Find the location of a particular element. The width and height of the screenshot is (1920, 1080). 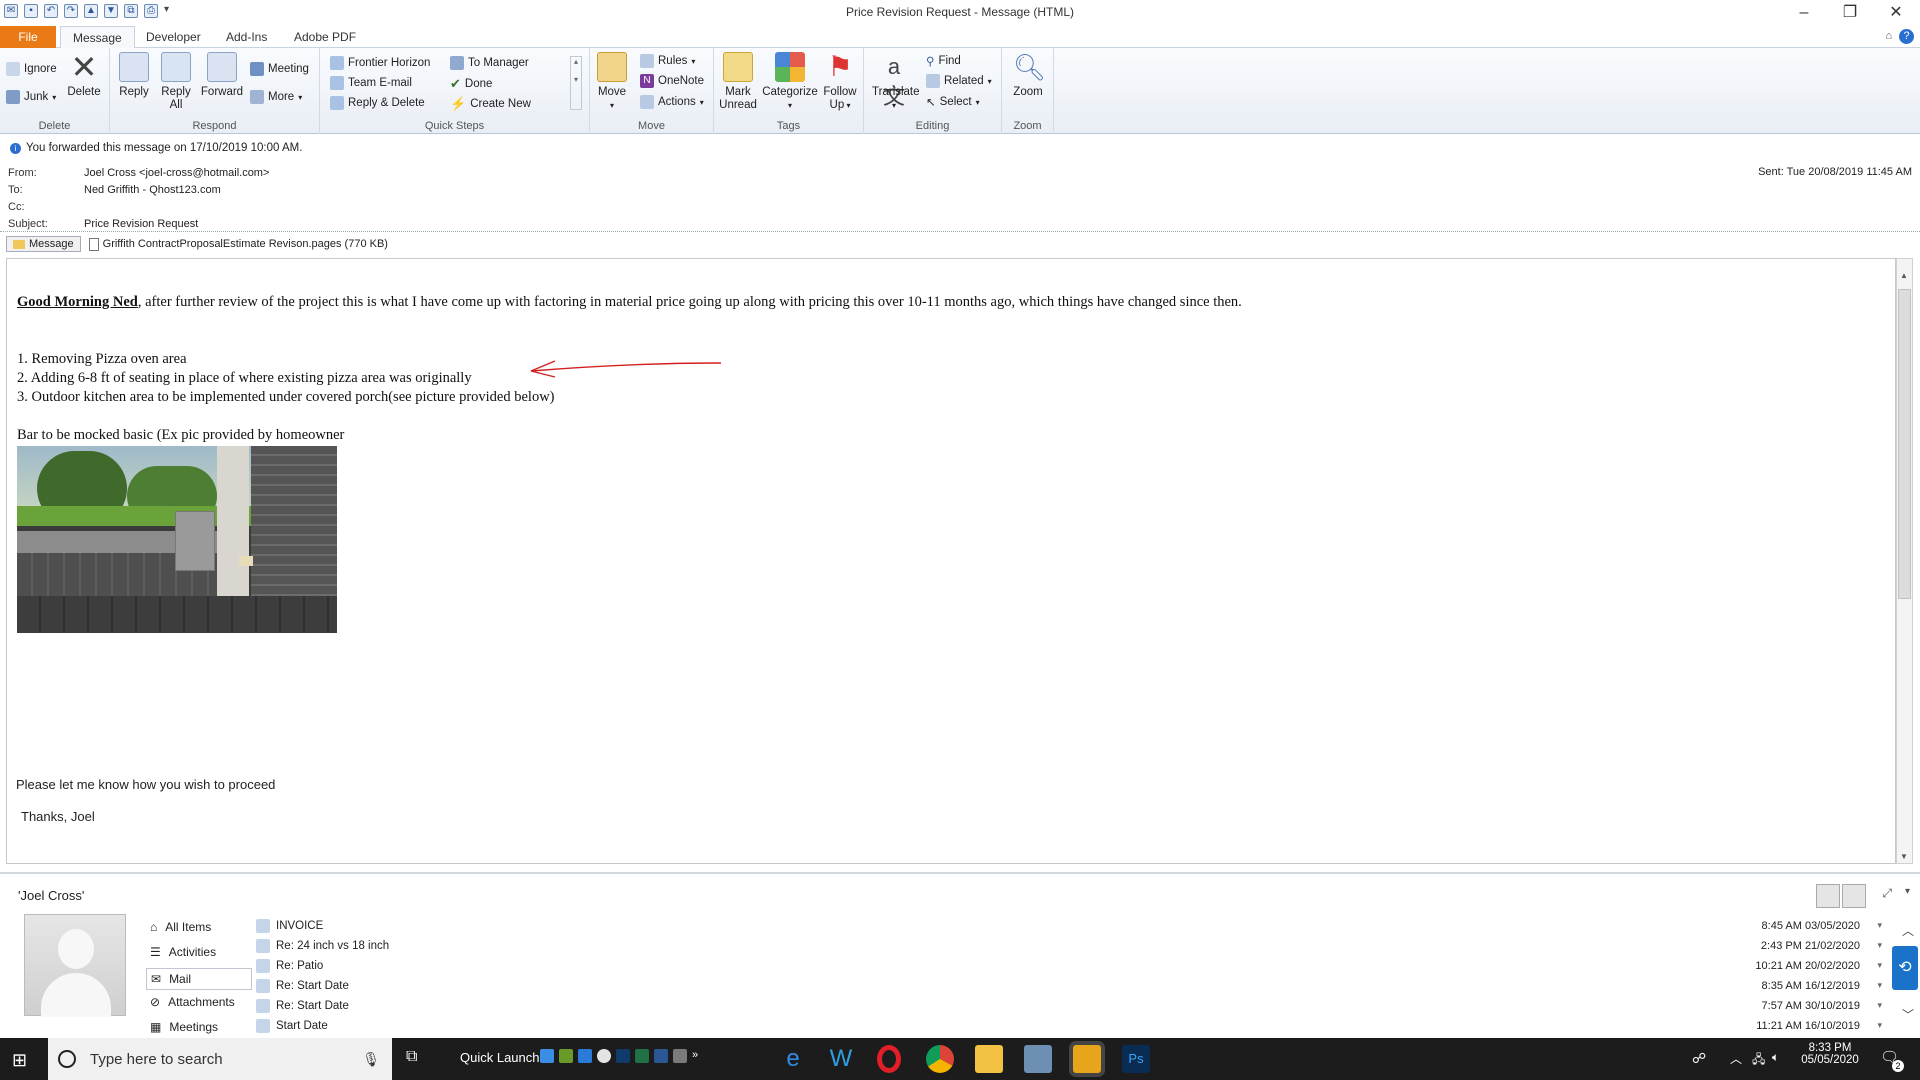

quickstep-scroll: ▴ ▾ is located at coordinates (576, 83).